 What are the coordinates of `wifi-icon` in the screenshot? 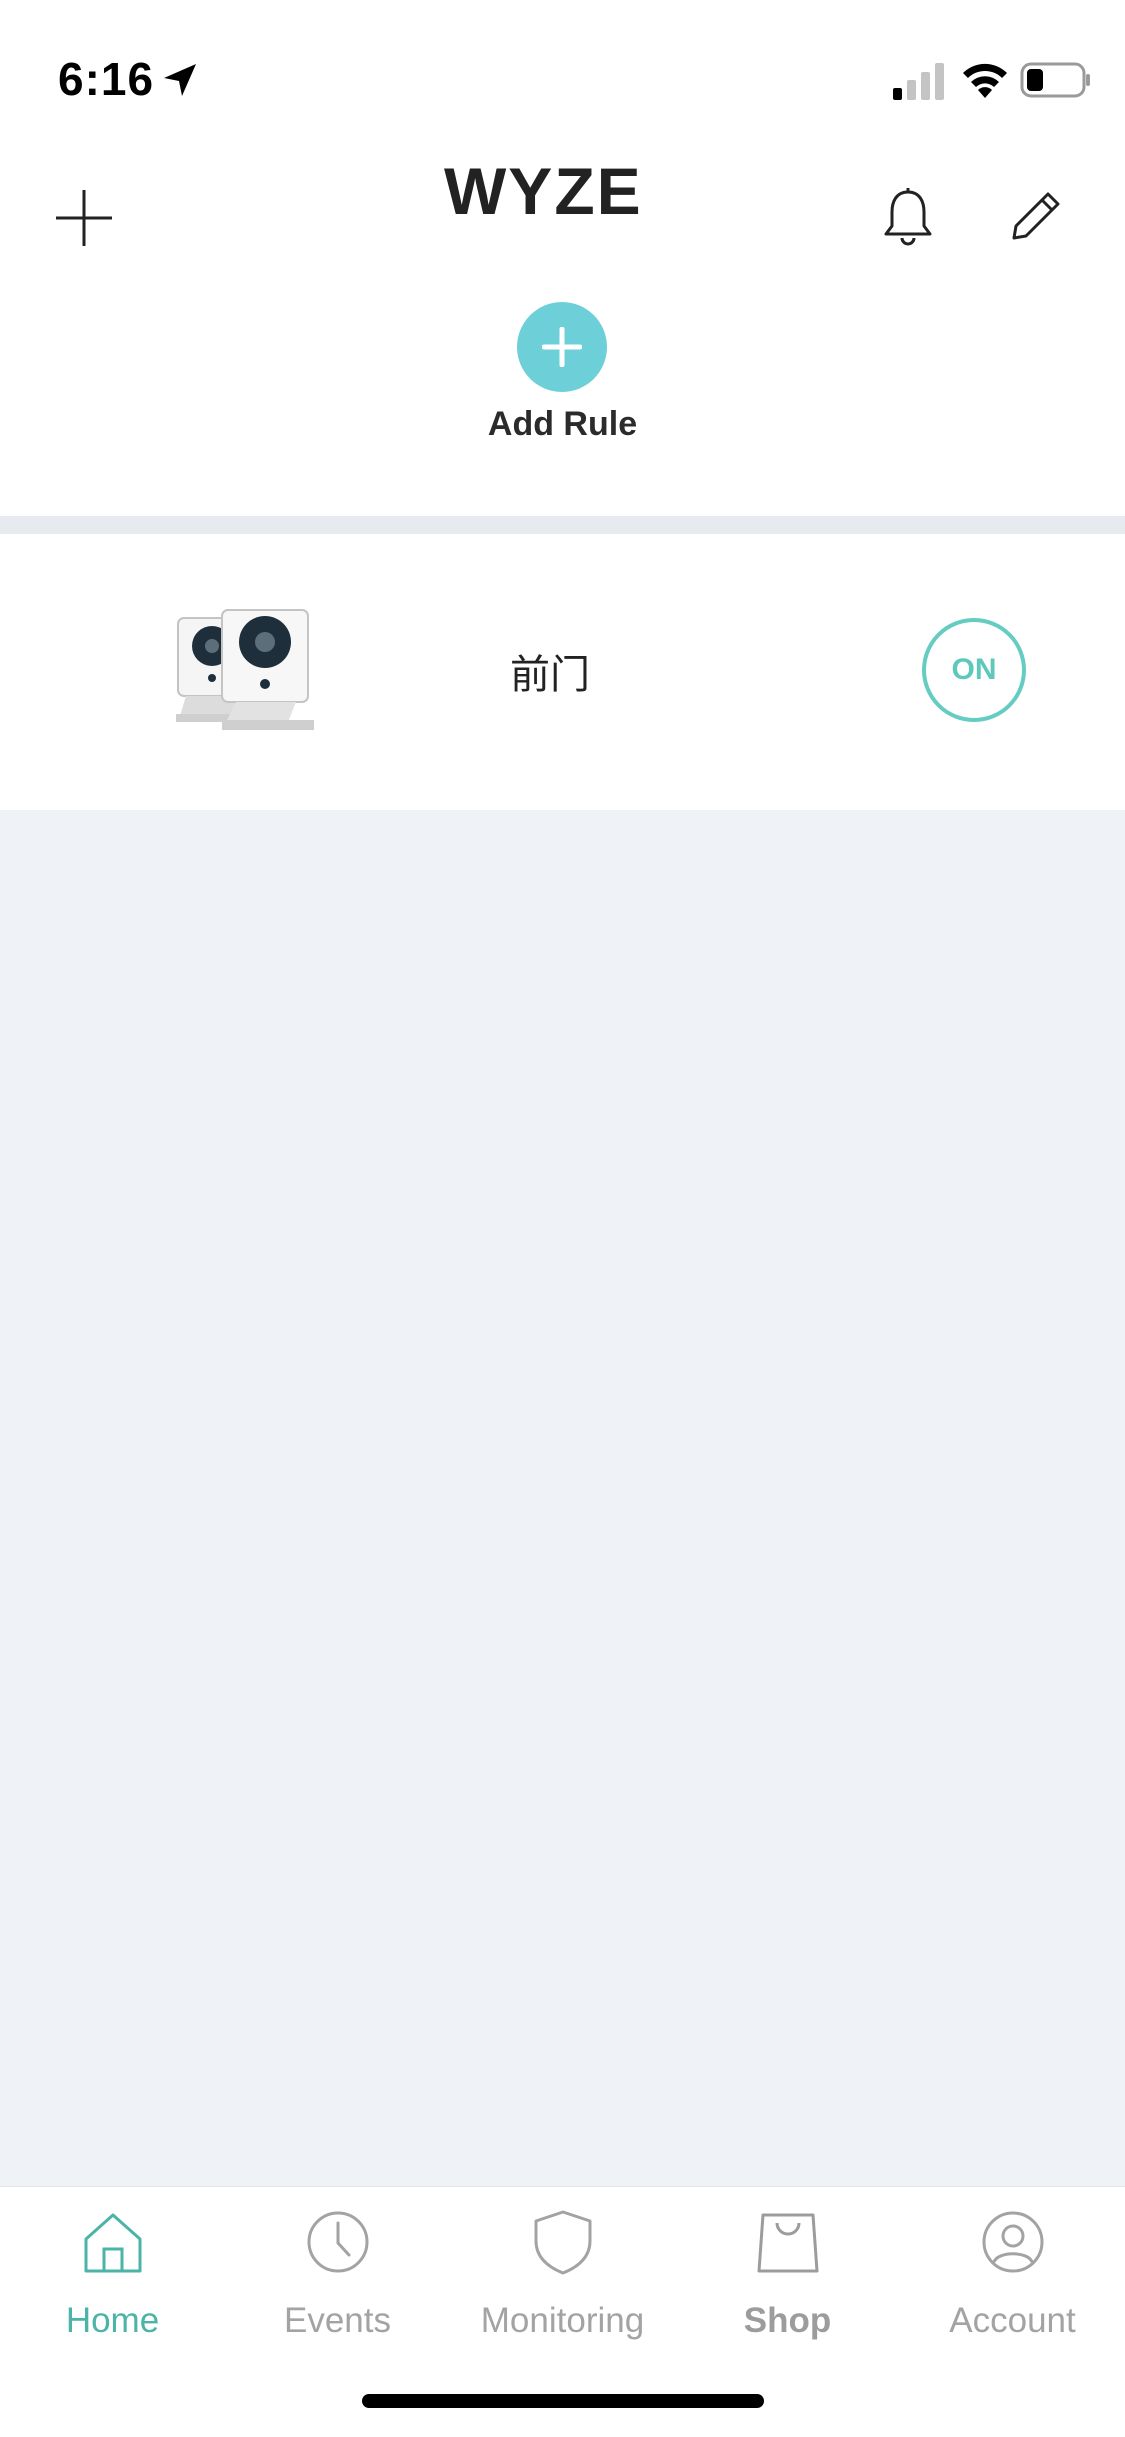 It's located at (985, 80).